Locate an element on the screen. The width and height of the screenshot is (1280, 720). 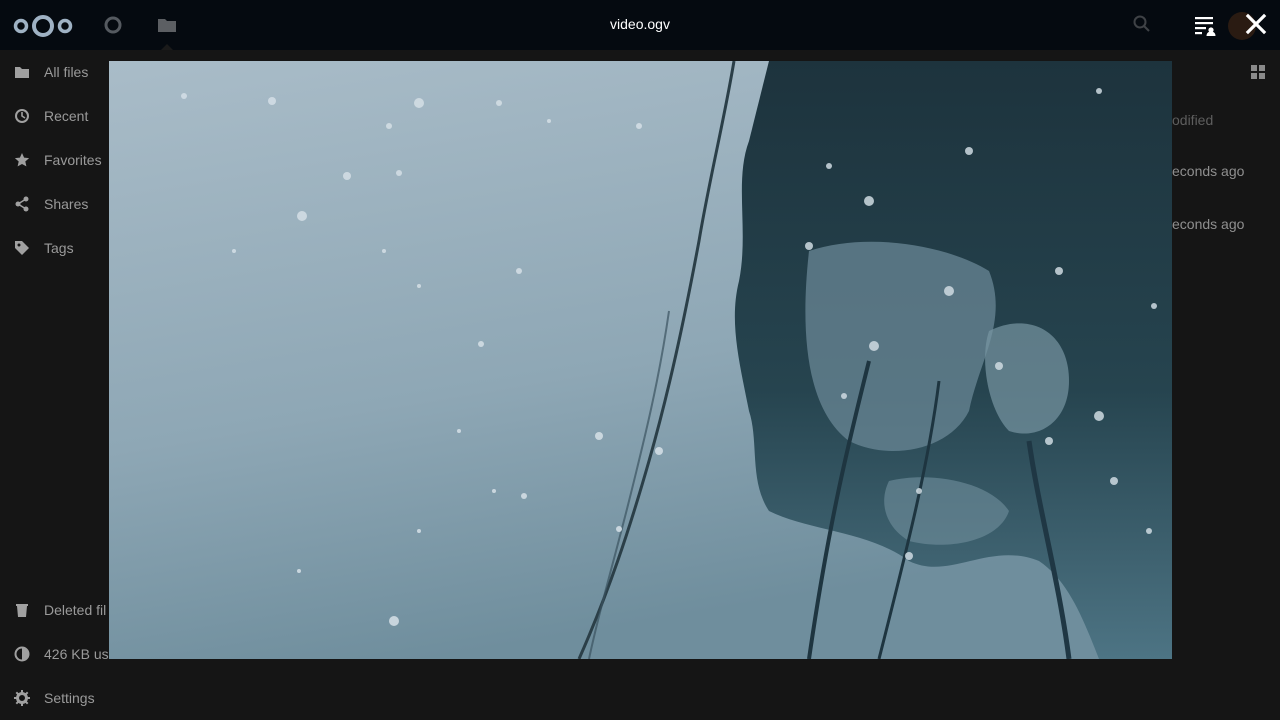
sidebar-item-label: Settings is located at coordinates (69, 698).